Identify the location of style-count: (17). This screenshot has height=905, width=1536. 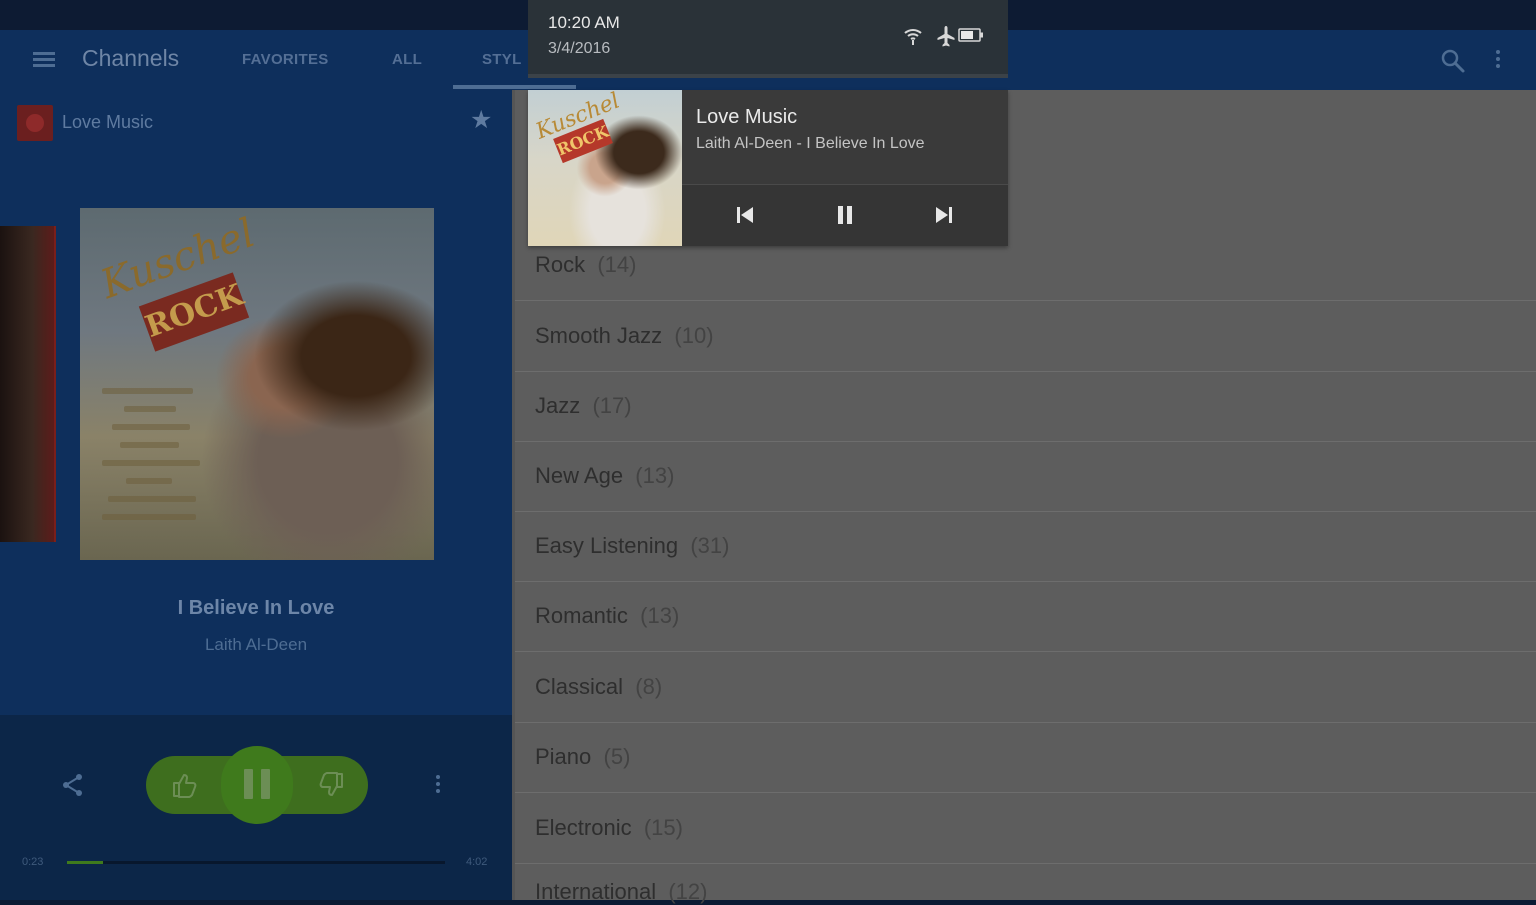
(612, 405).